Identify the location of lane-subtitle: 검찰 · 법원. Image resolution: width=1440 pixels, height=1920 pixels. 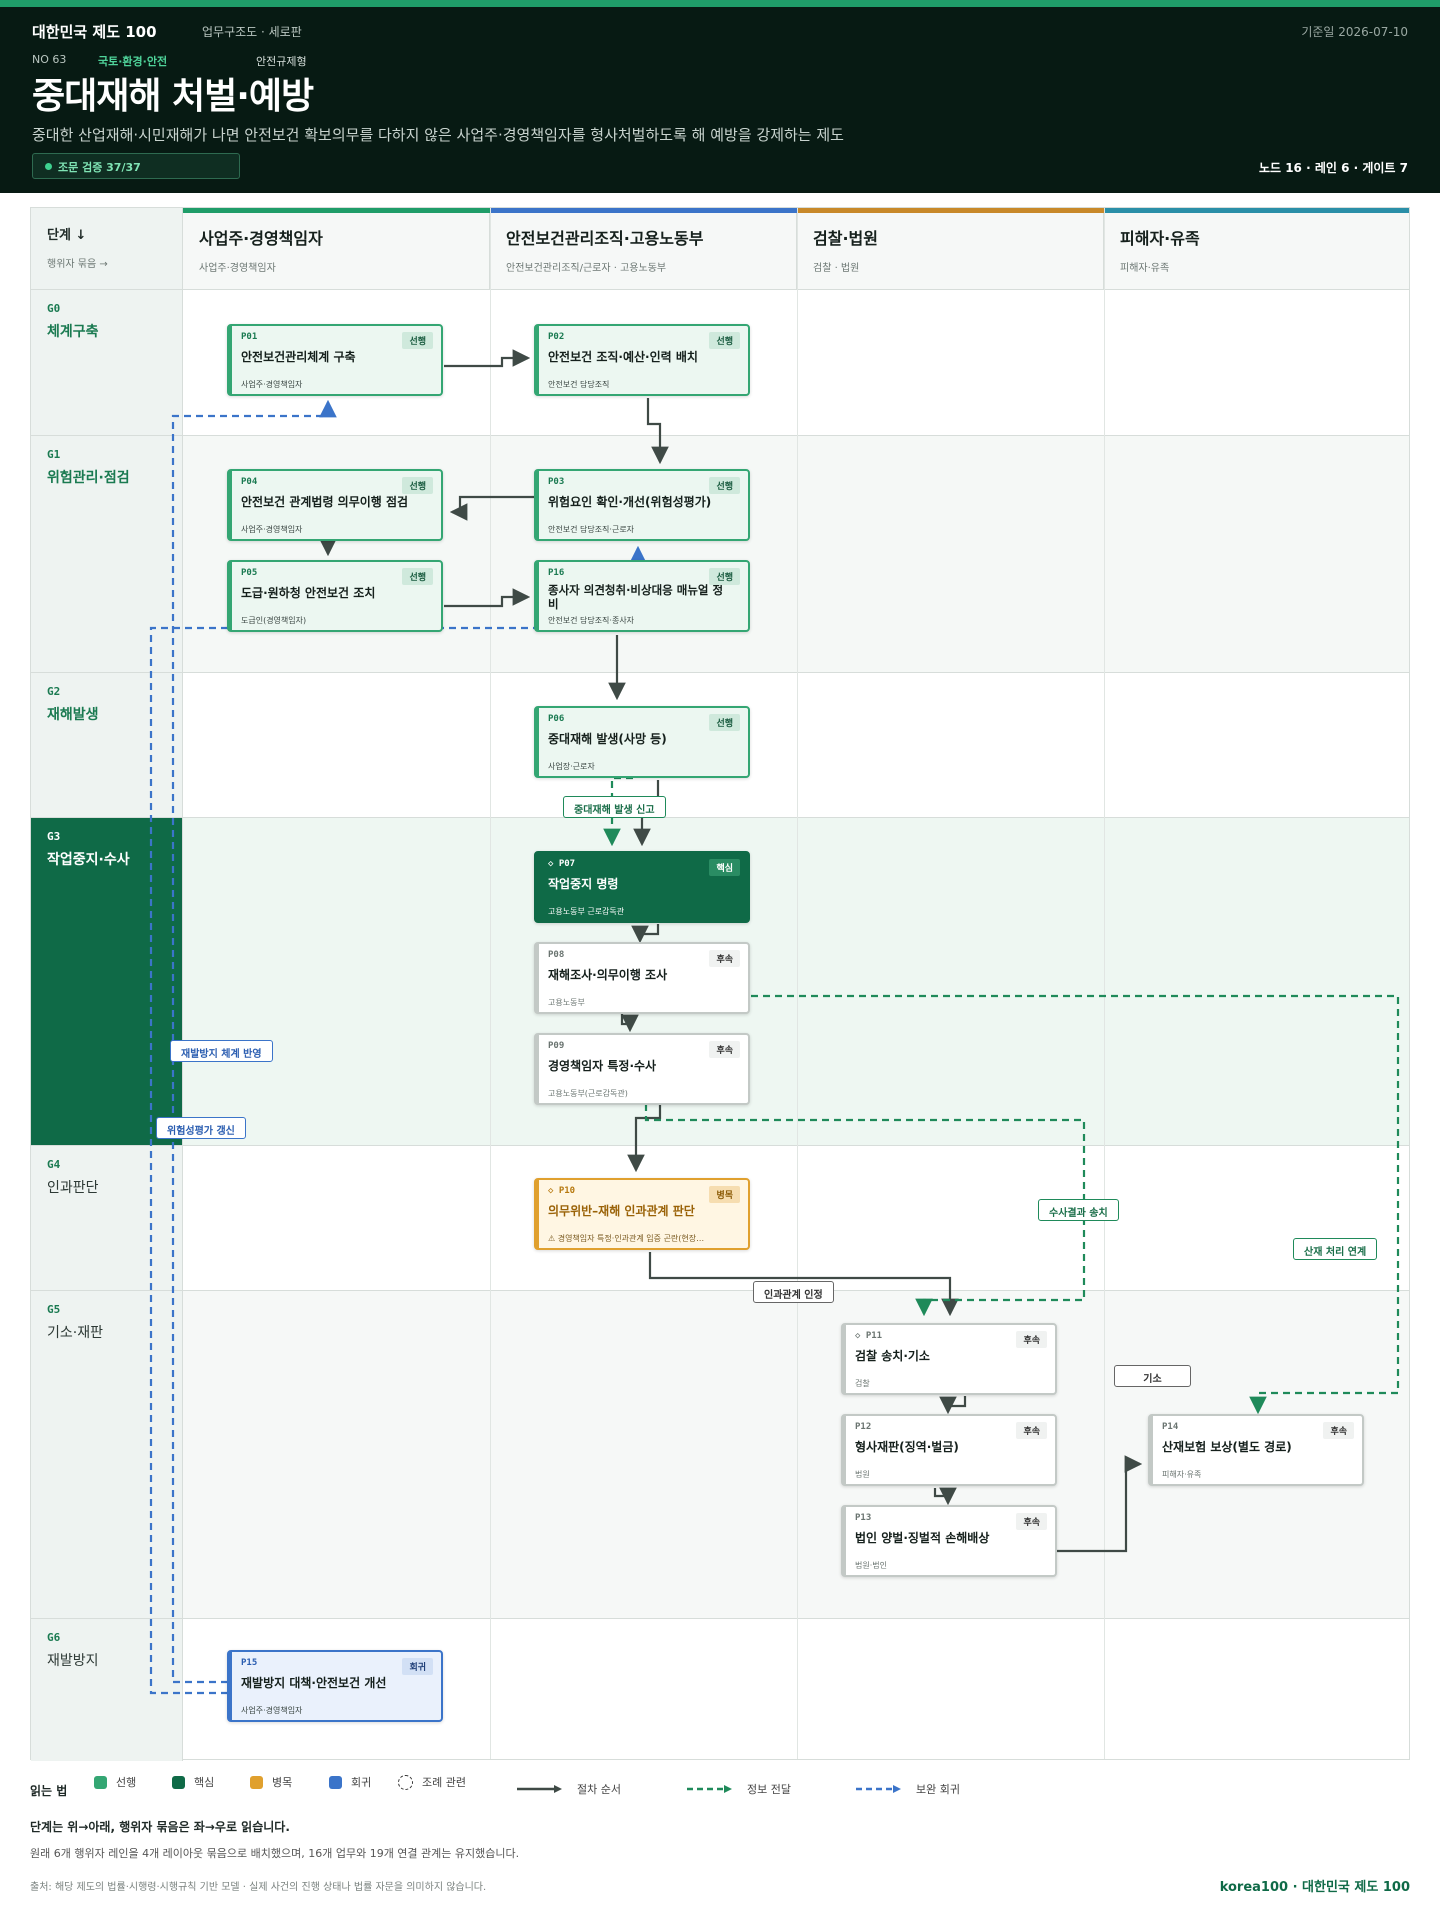
(836, 268).